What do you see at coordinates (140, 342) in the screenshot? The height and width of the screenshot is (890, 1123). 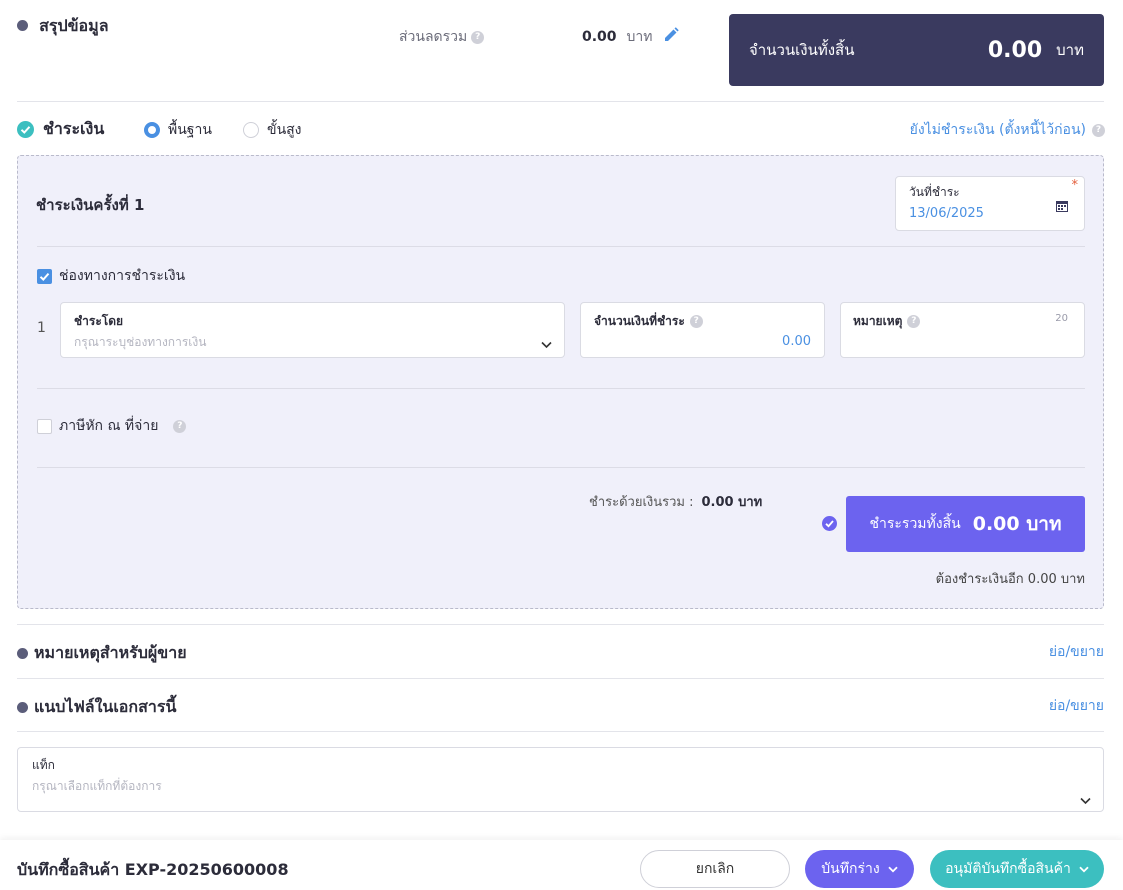 I see `pay-by-placeholder: กรุณาระบุช่องทางการเงิน` at bounding box center [140, 342].